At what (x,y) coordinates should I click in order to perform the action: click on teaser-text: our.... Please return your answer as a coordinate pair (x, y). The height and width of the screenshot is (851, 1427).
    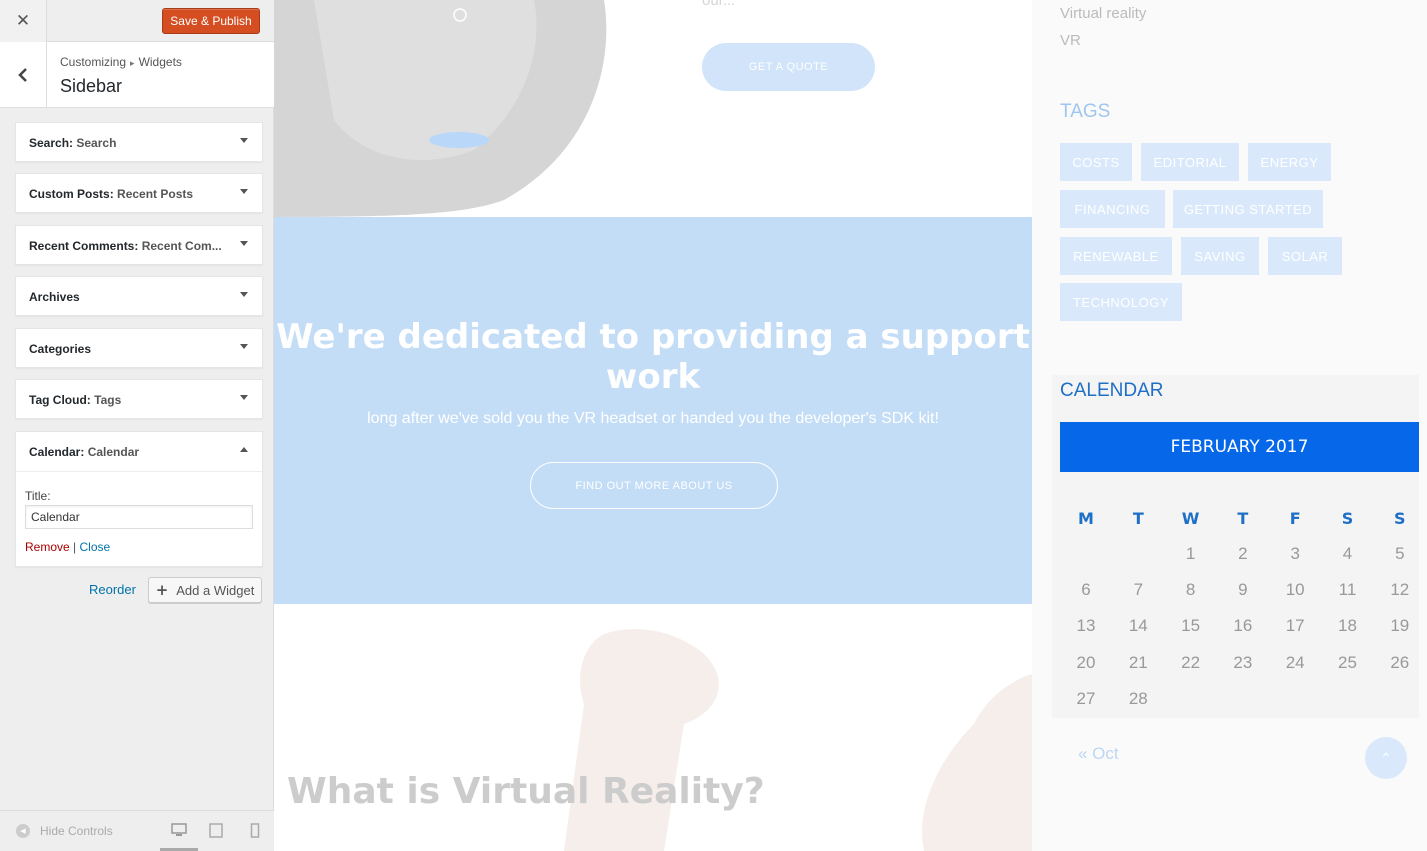
    Looking at the image, I should click on (719, 4).